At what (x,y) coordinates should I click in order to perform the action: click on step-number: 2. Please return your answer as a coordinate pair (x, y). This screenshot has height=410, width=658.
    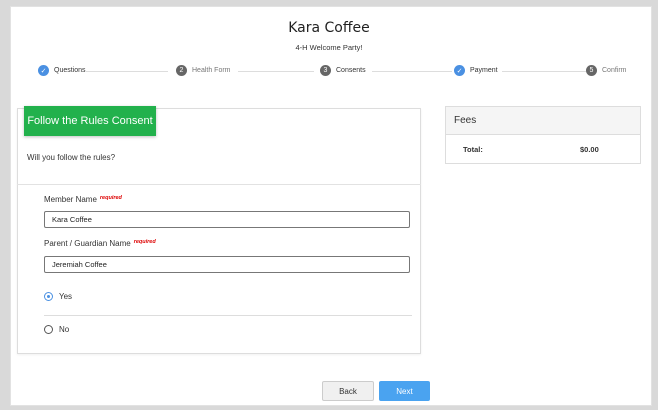
    Looking at the image, I should click on (181, 70).